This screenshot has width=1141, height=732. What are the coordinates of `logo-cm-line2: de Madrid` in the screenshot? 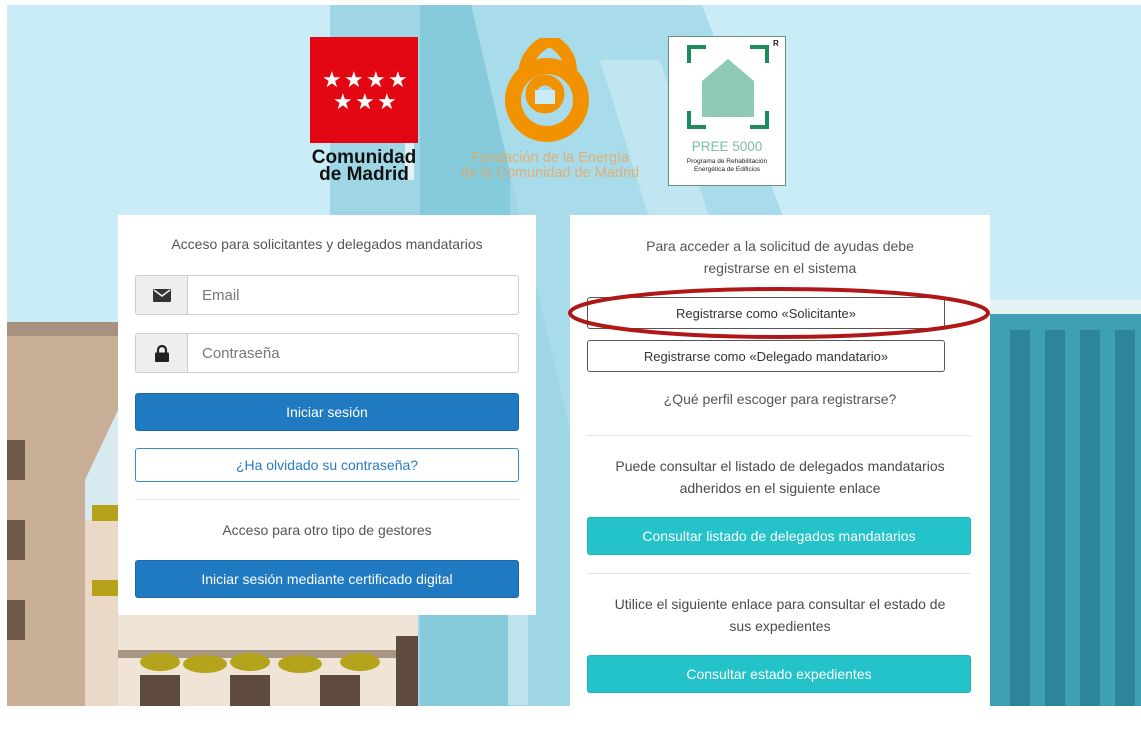 It's located at (364, 174).